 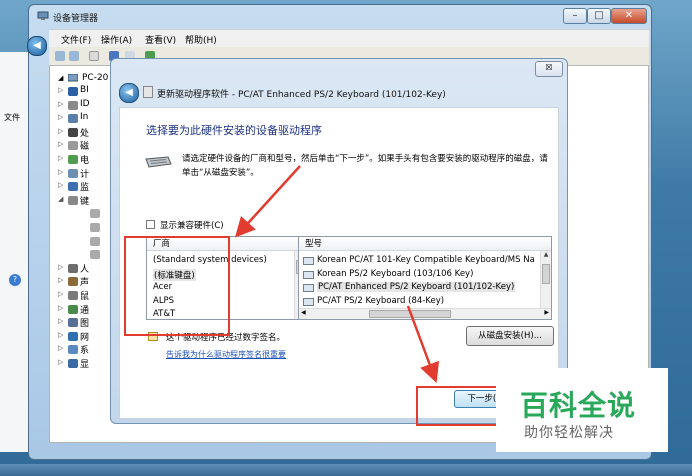 I want to click on arrow-to-manufacturer, so click(x=267, y=201).